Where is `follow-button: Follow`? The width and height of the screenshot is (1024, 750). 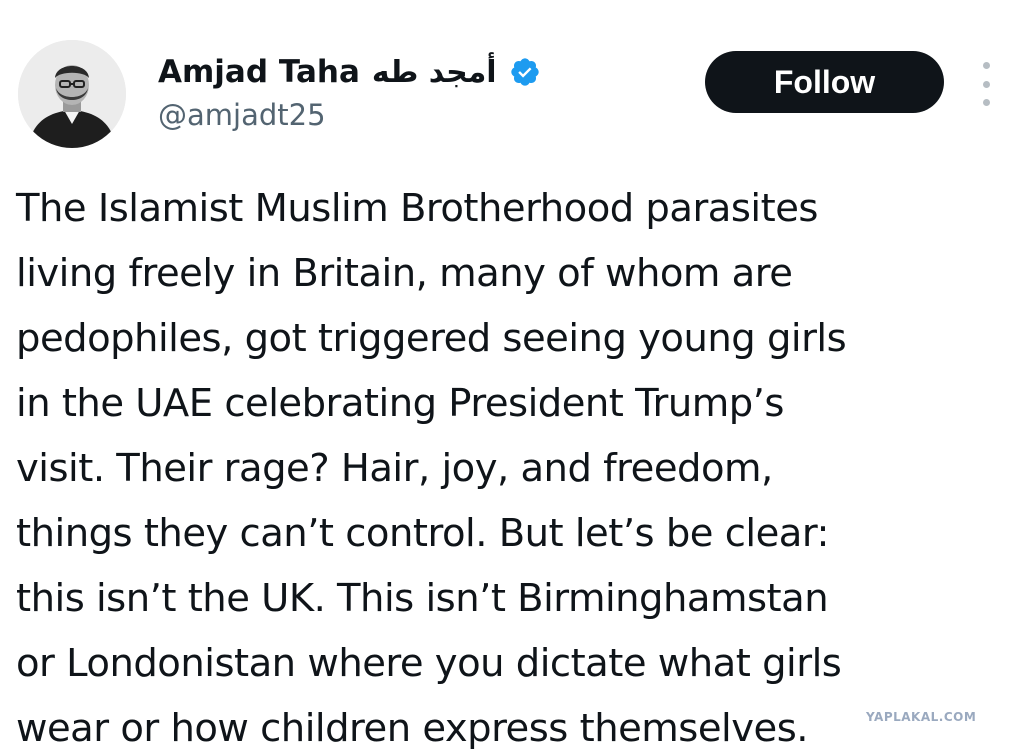
follow-button: Follow is located at coordinates (824, 82).